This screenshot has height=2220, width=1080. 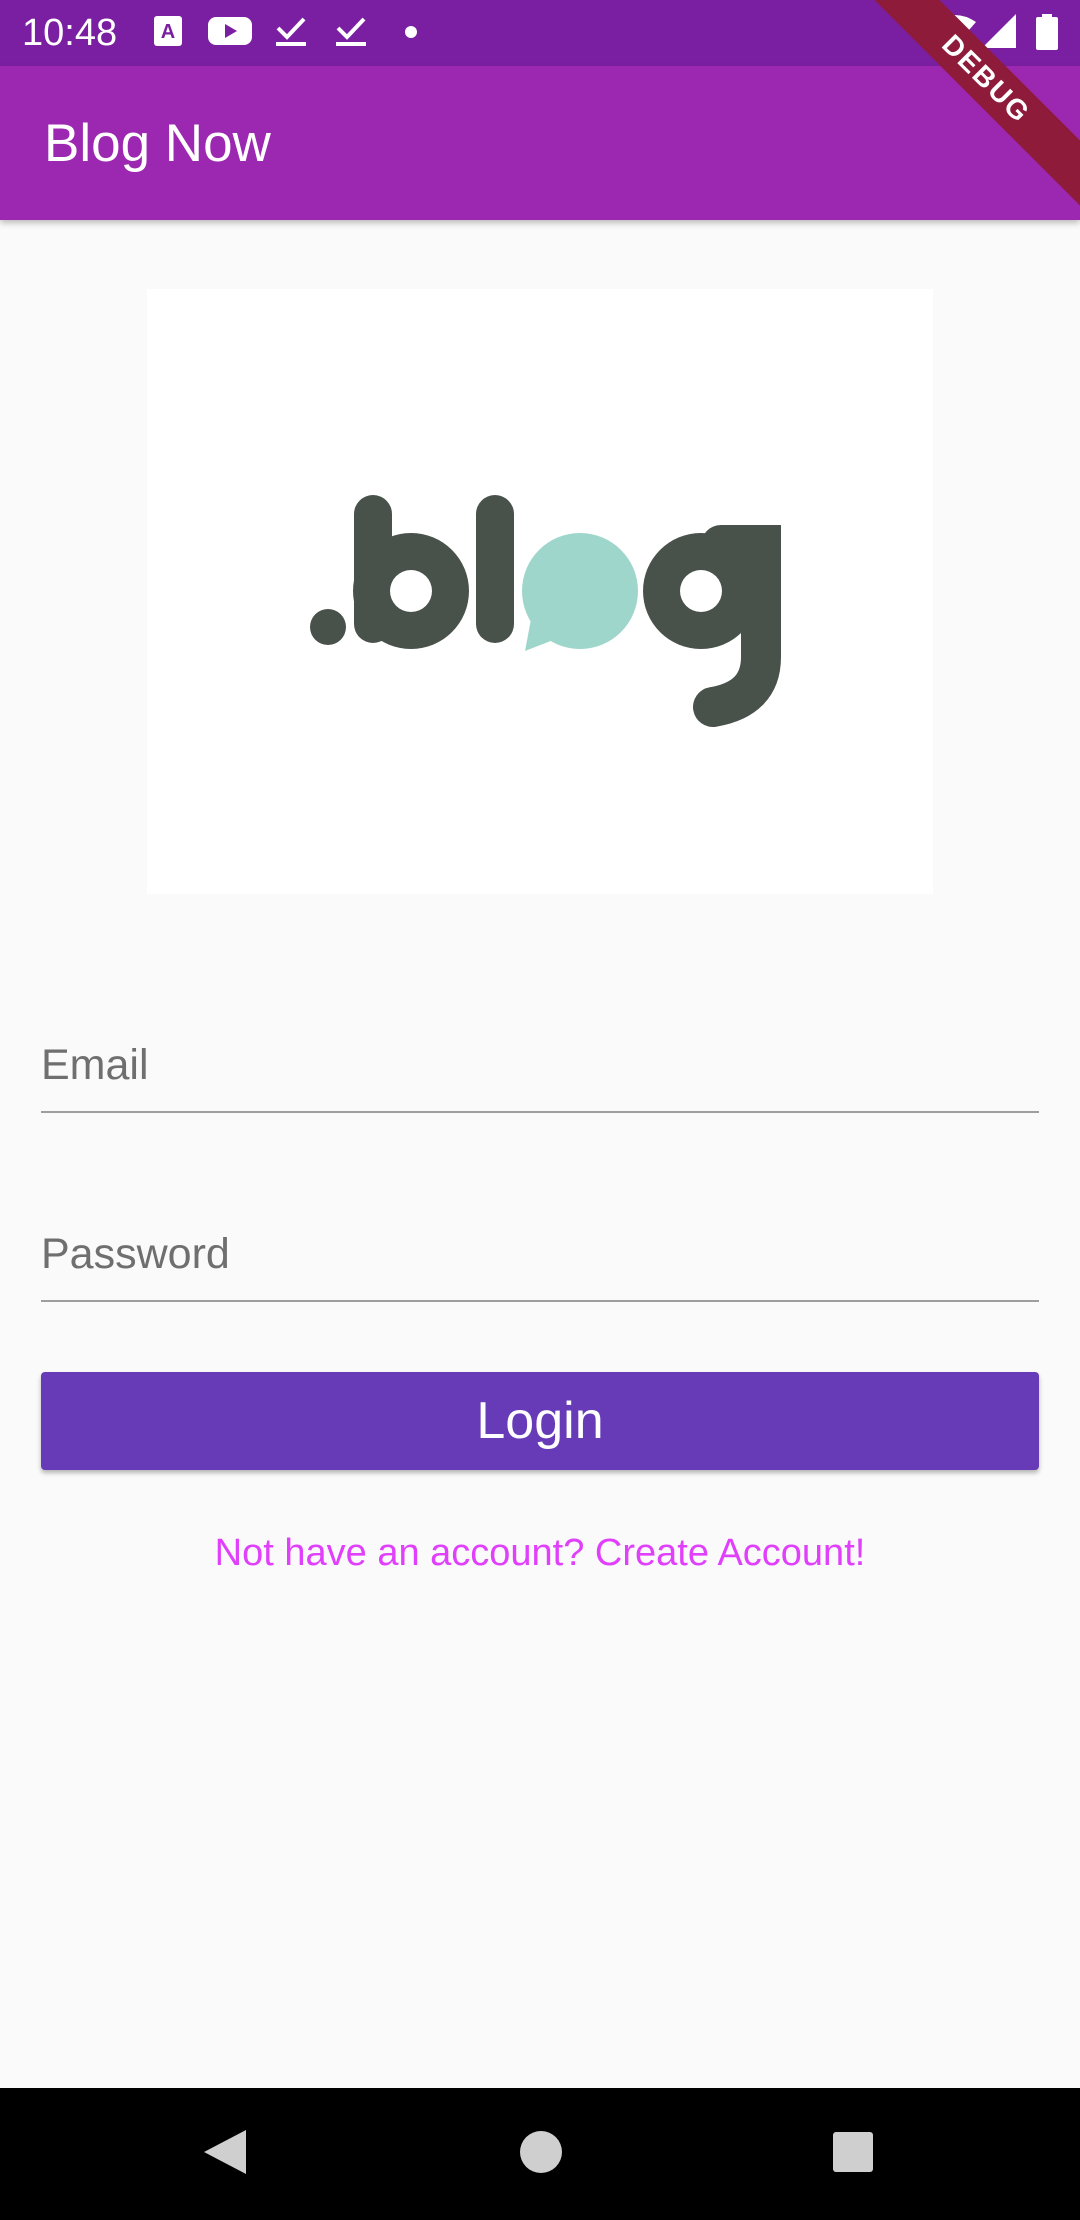 I want to click on back-icon, so click(x=225, y=2154).